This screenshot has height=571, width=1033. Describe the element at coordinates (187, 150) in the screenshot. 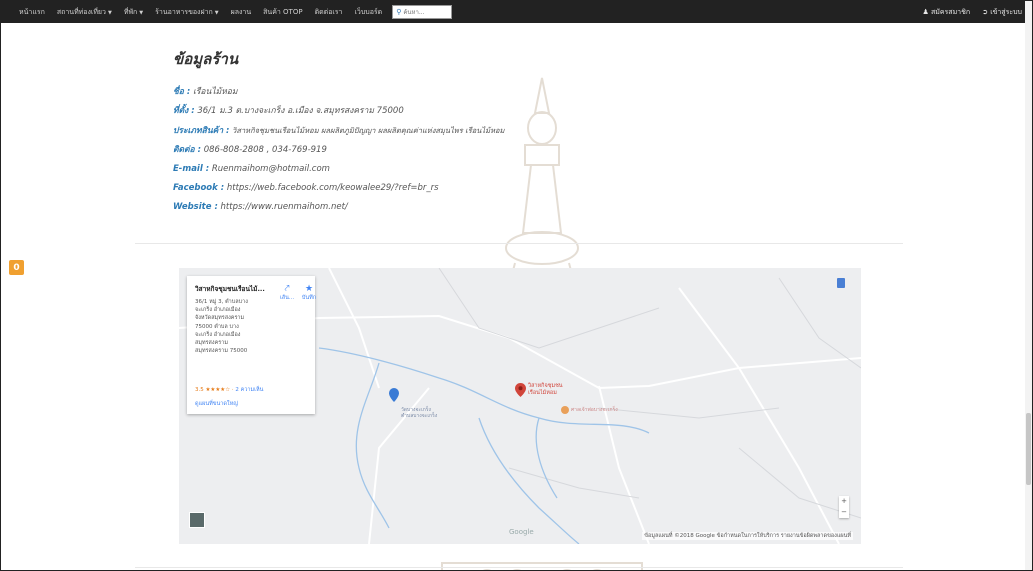

I see `shop-phone-label: ติดต่อ :` at that location.